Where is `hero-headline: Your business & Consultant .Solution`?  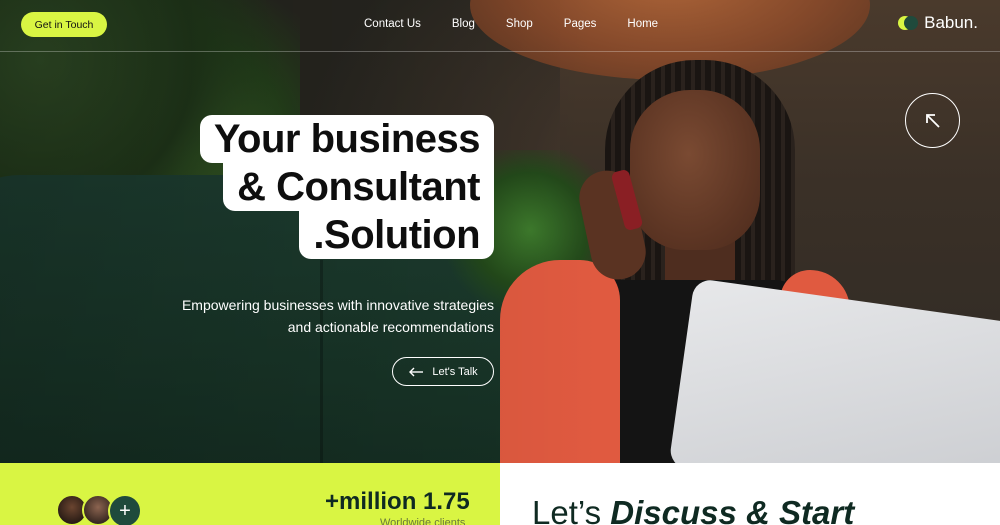 hero-headline: Your business & Consultant .Solution is located at coordinates (346, 187).